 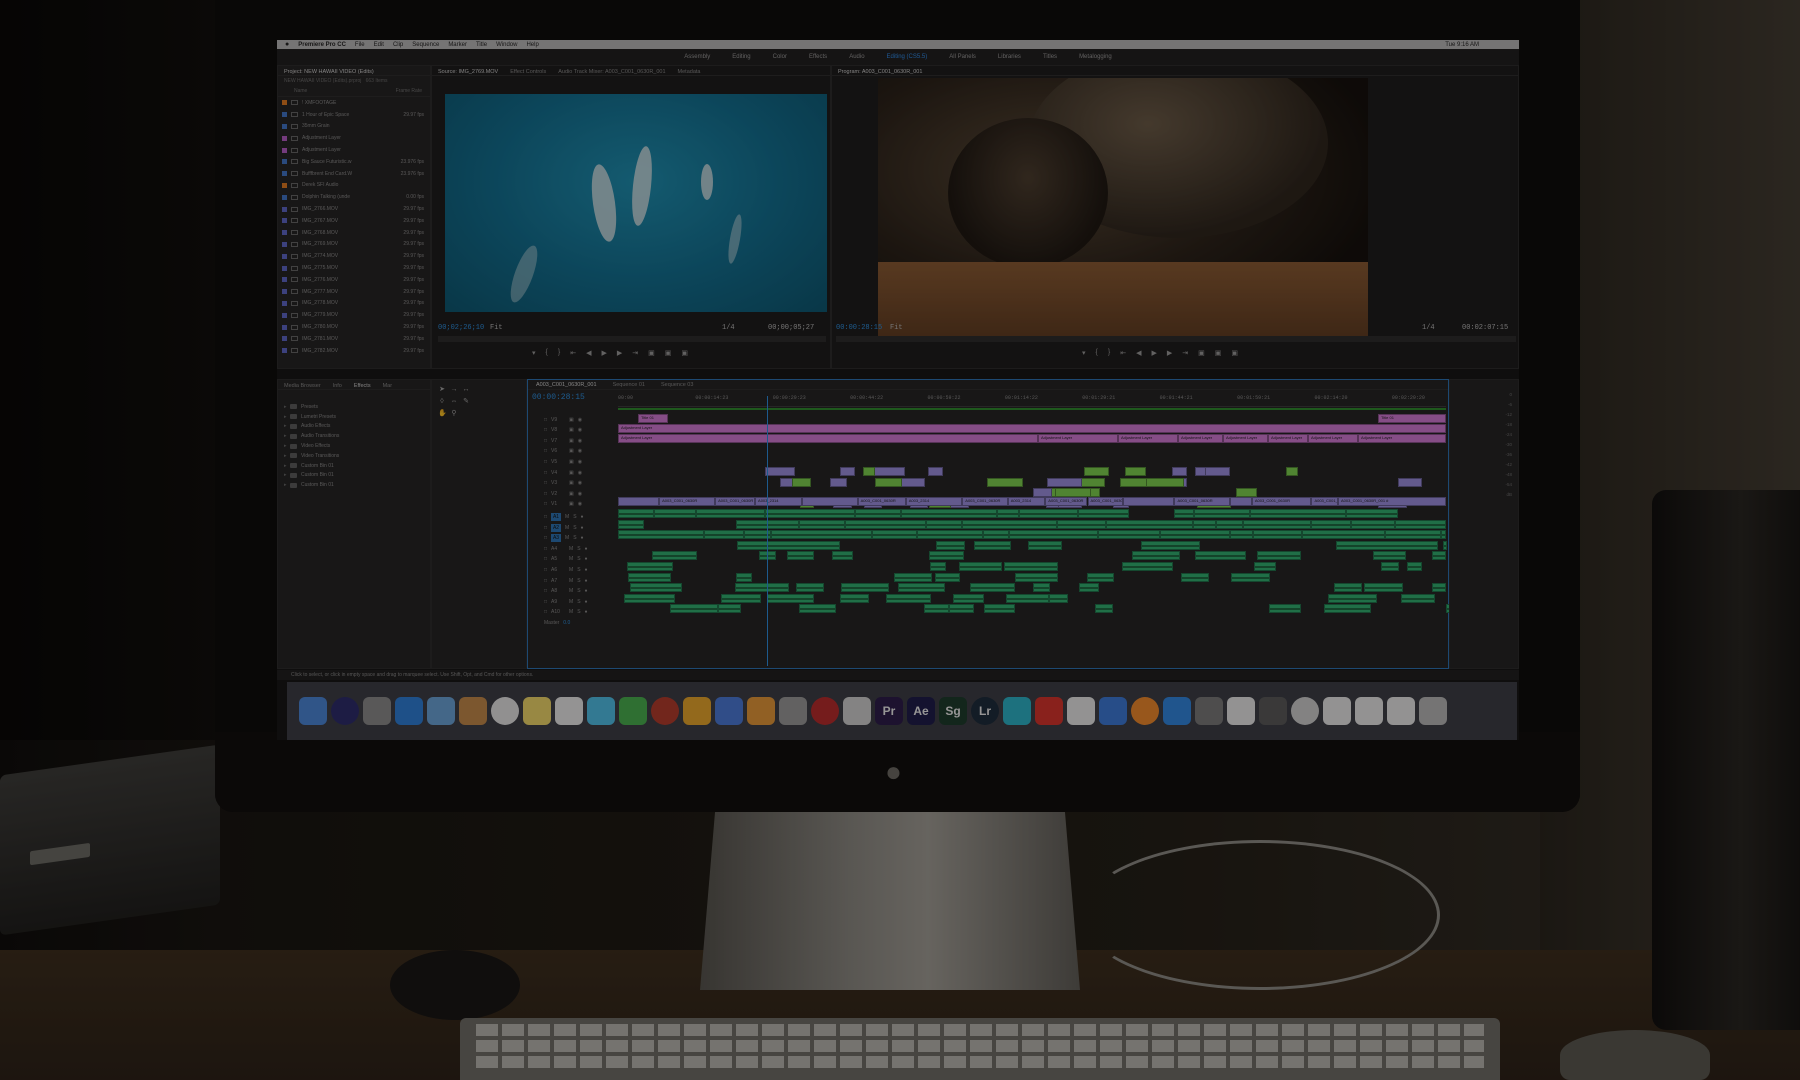 What do you see at coordinates (354, 245) in the screenshot?
I see `project-item: IMG_2769.MOV 29.97 fps` at bounding box center [354, 245].